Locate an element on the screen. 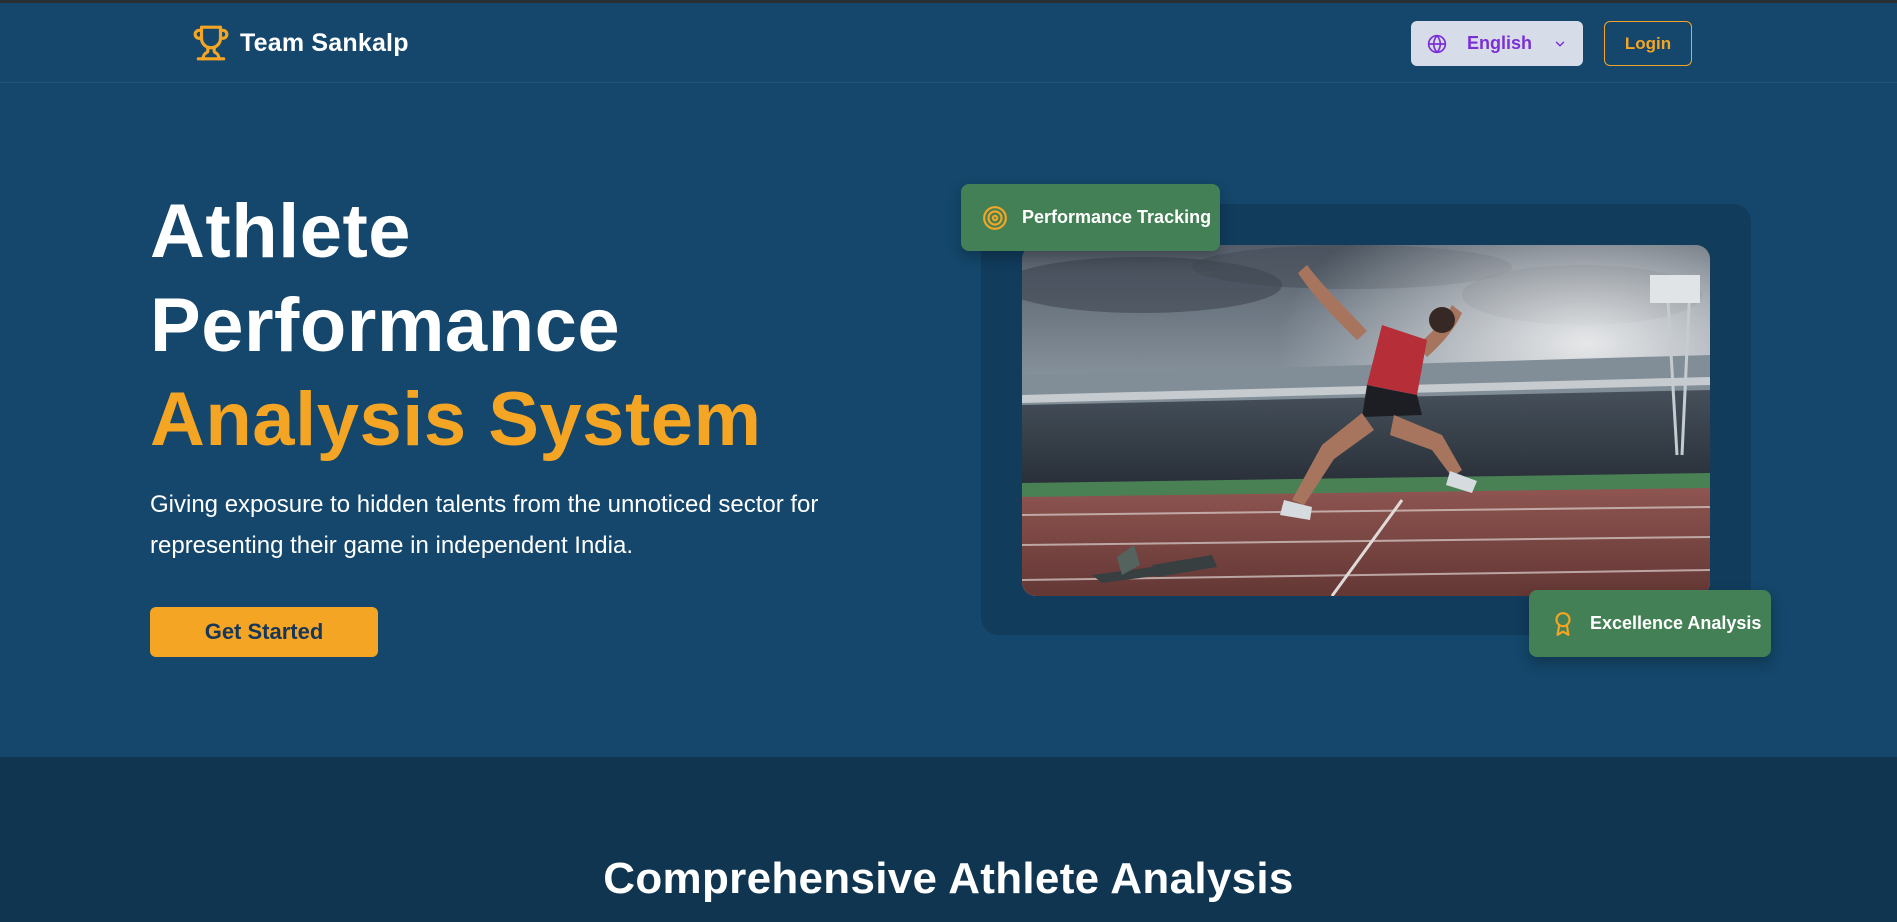  sprinter-hero-image is located at coordinates (1366, 420).